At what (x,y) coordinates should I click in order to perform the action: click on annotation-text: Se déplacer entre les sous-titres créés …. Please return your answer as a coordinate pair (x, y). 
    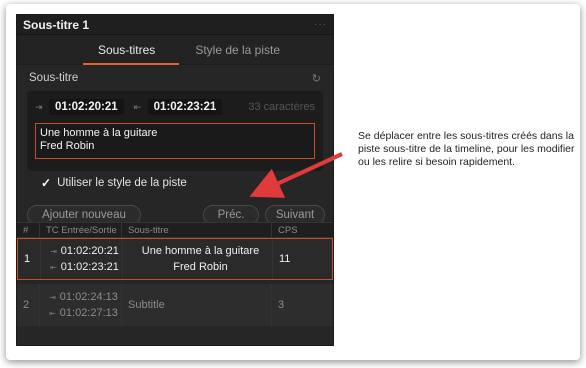
    Looking at the image, I should click on (466, 149).